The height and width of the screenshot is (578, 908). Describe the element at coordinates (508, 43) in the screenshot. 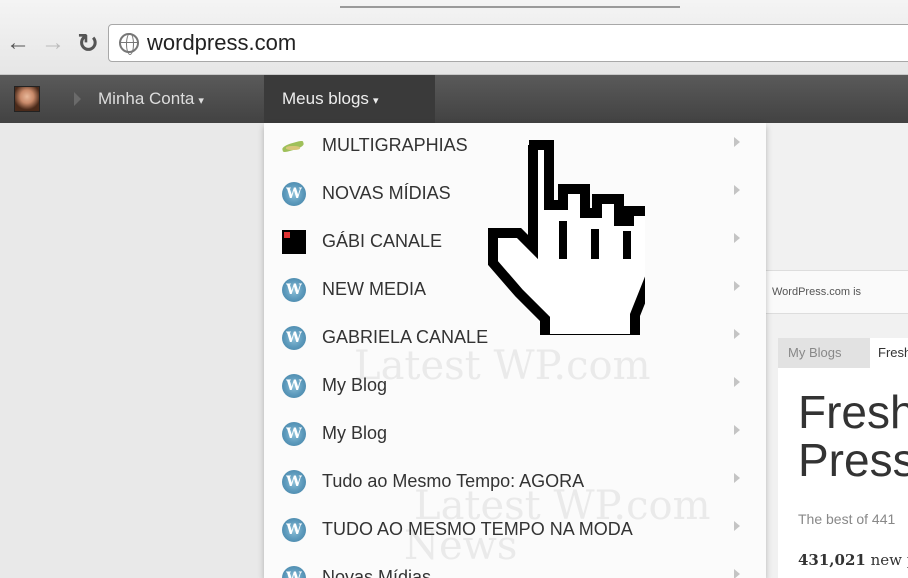

I see `address-bar: wordpress.com` at that location.